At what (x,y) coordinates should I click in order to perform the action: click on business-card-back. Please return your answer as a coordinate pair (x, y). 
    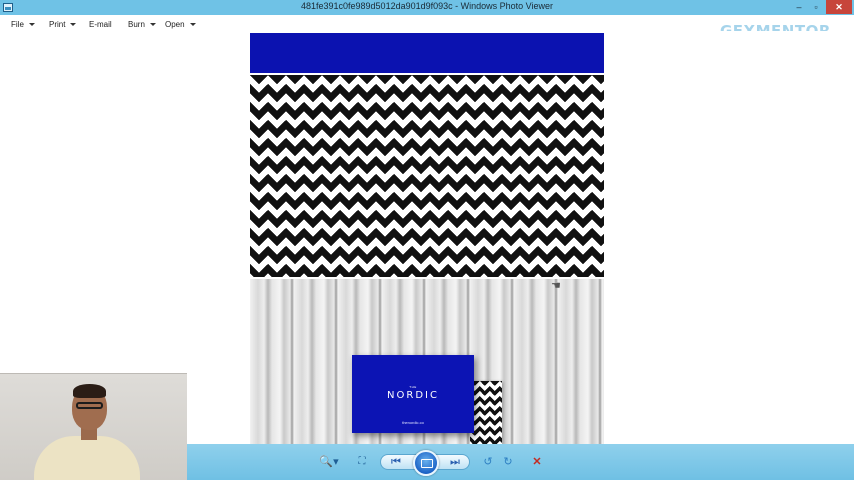
    Looking at the image, I should click on (486, 412).